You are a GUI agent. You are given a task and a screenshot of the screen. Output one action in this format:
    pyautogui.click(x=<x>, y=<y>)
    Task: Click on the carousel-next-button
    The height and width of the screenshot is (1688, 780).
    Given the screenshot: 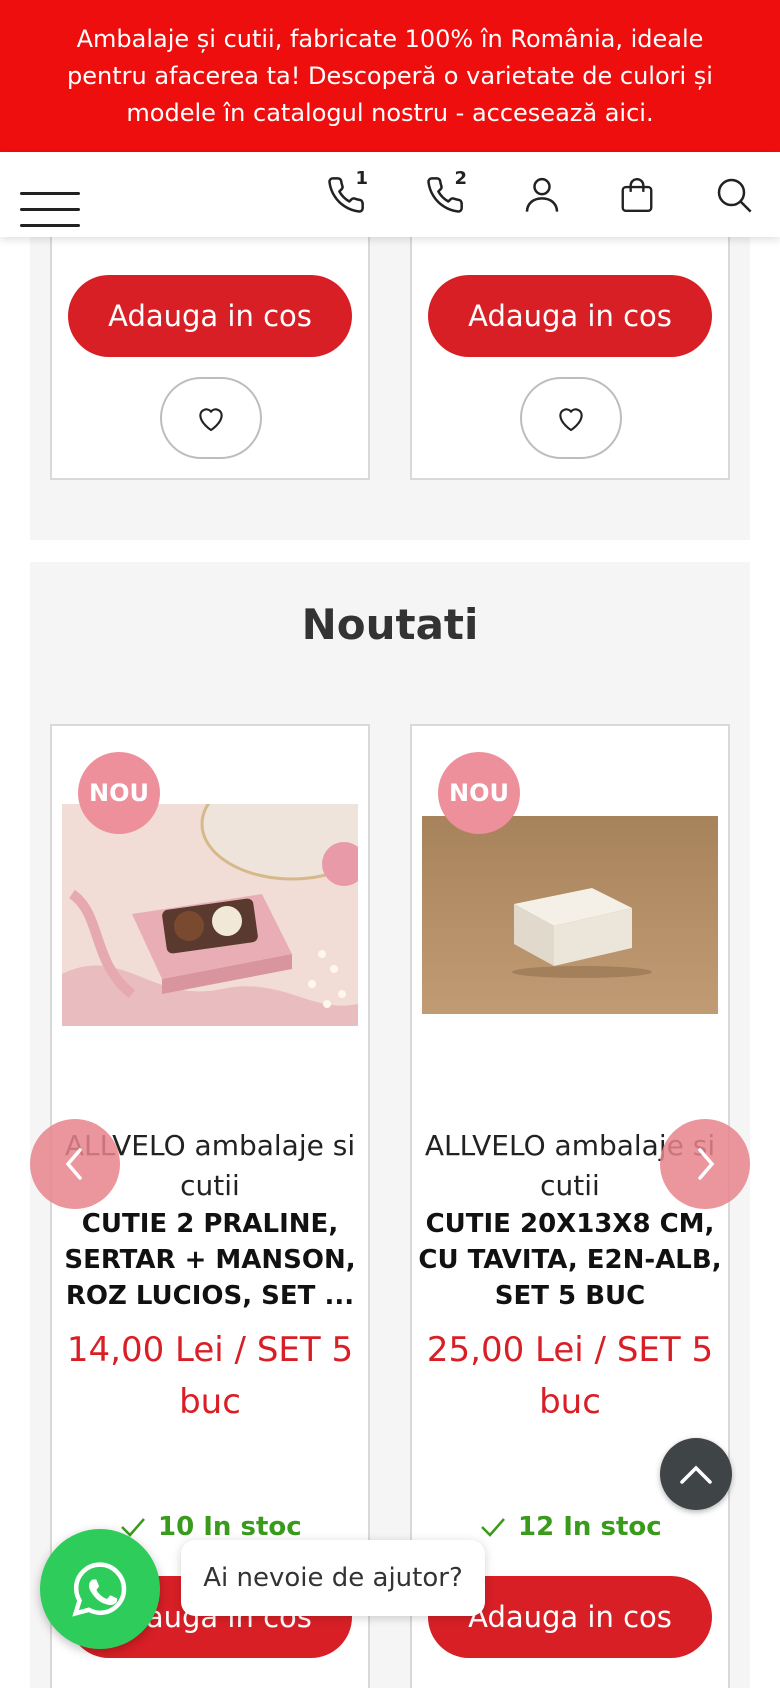 What is the action you would take?
    pyautogui.click(x=705, y=1164)
    